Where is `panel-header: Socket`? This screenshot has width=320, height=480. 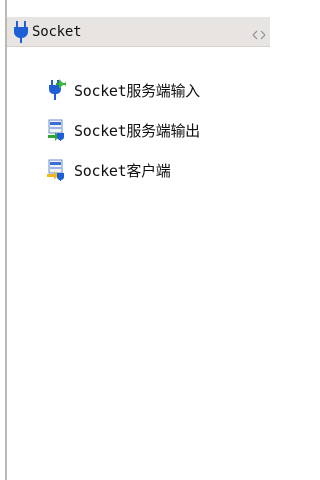
panel-header: Socket is located at coordinates (138, 32).